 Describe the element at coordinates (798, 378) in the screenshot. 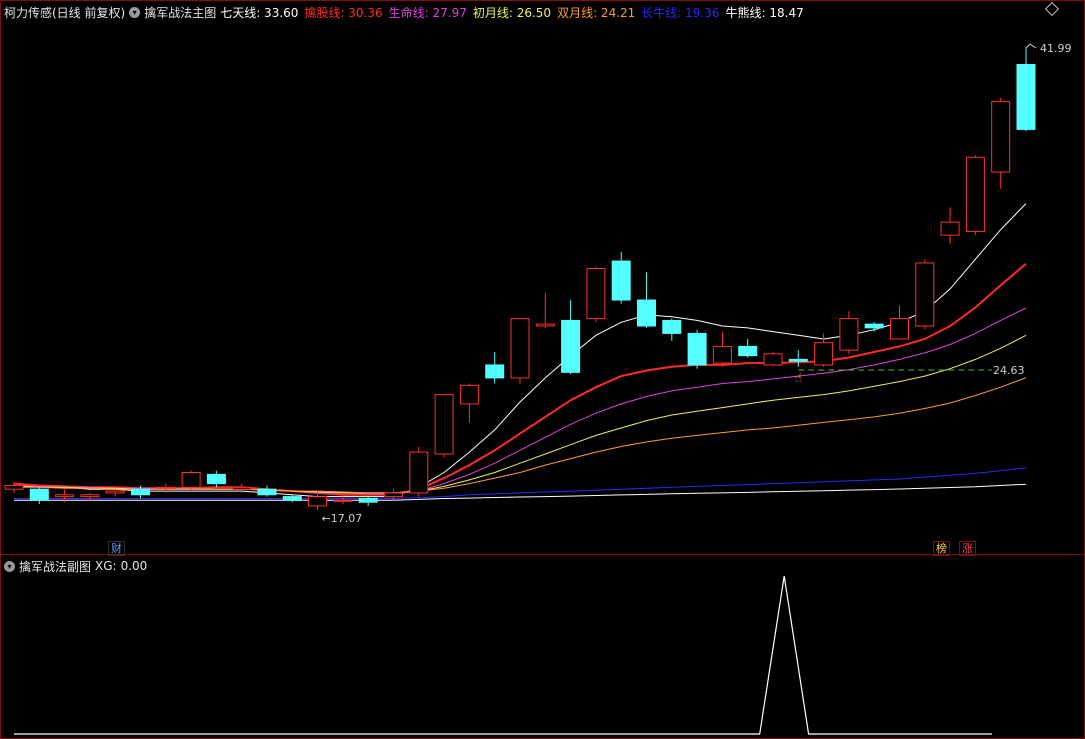

I see `hand-pointer-icon: ☝` at that location.